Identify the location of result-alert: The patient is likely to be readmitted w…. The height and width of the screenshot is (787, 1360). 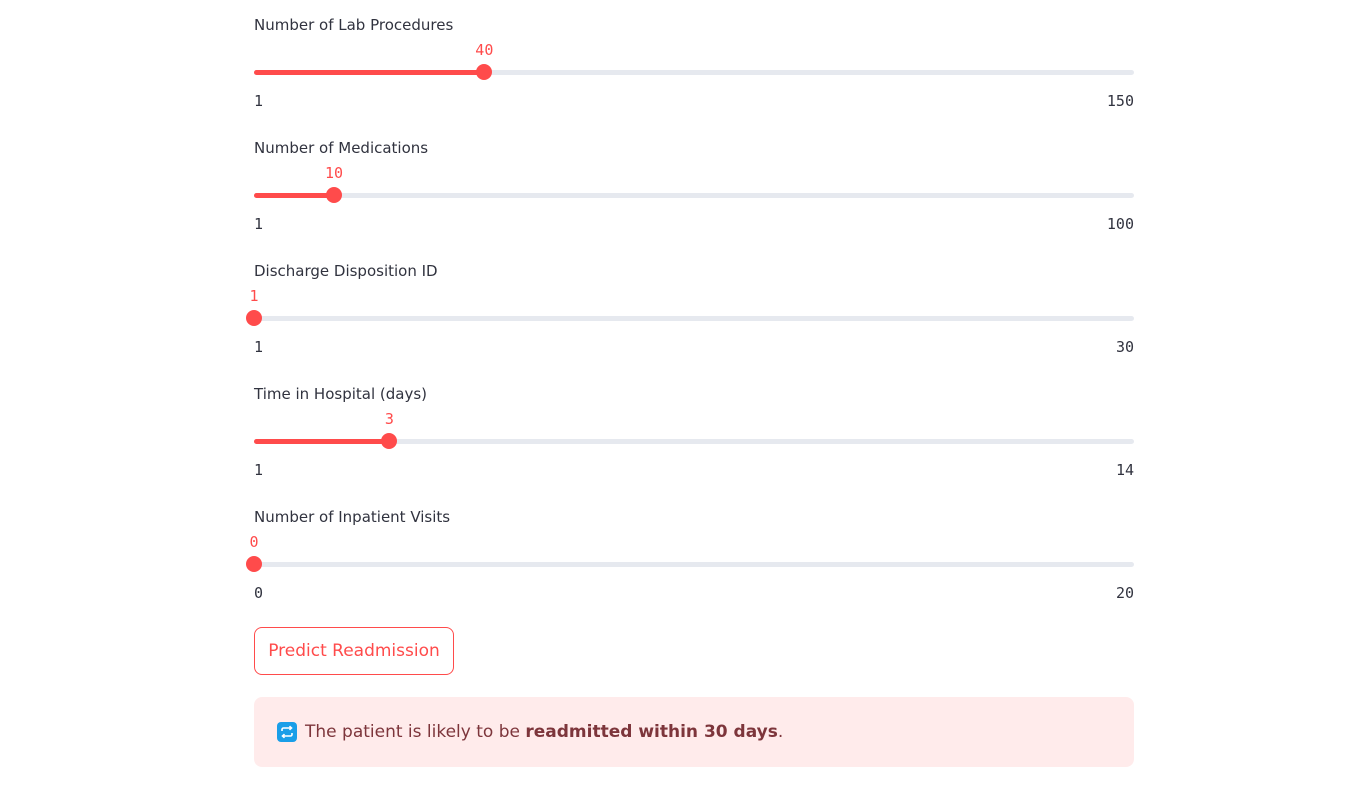
(694, 732).